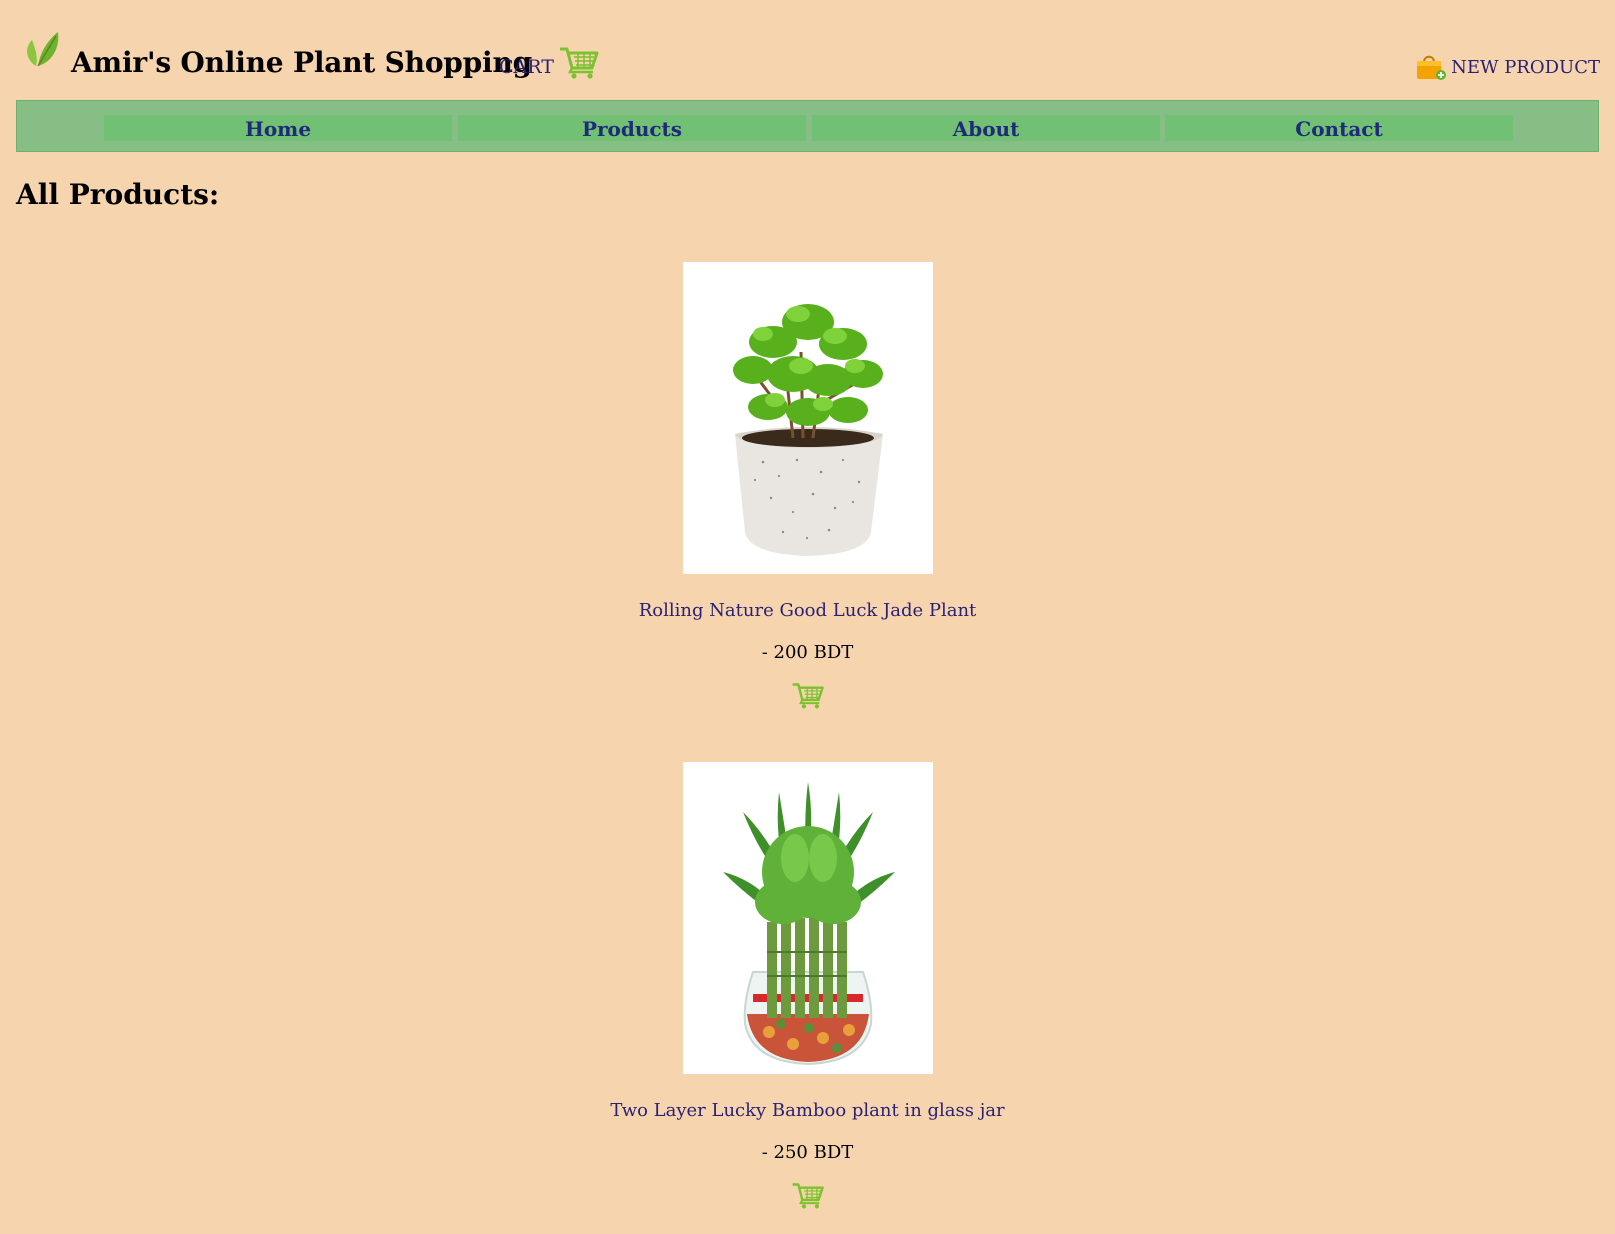  Describe the element at coordinates (278, 128) in the screenshot. I see `nav-item-home: Home` at that location.